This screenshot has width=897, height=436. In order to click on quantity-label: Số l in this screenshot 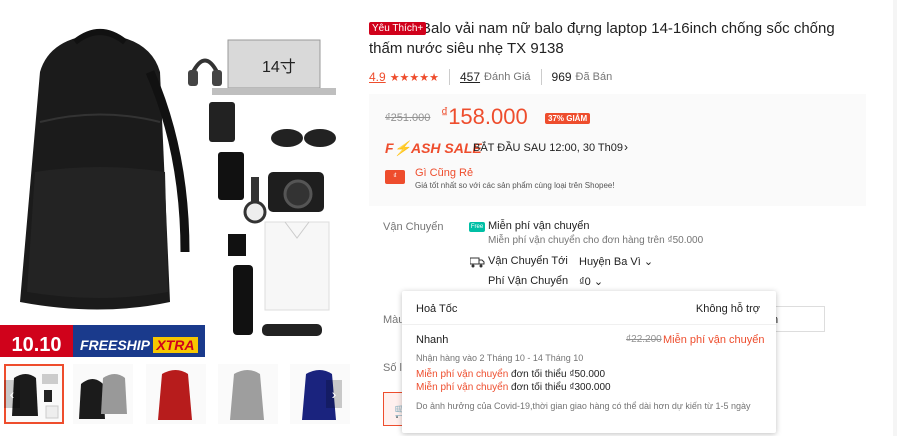, I will do `click(392, 368)`.